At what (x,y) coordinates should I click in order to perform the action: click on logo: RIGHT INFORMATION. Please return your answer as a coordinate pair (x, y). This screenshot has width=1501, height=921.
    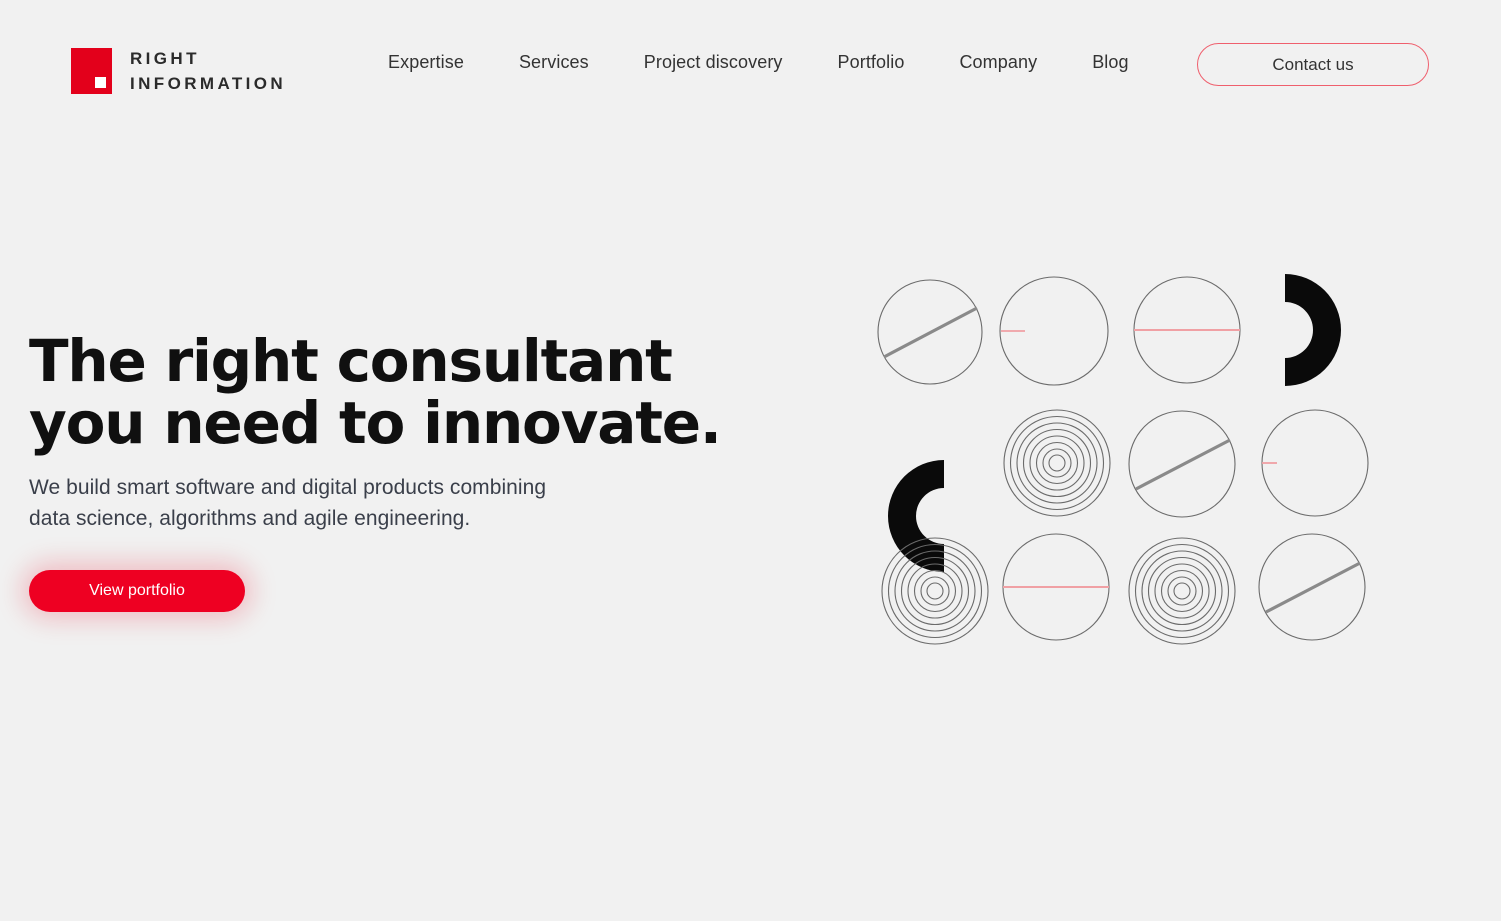
    Looking at the image, I should click on (178, 71).